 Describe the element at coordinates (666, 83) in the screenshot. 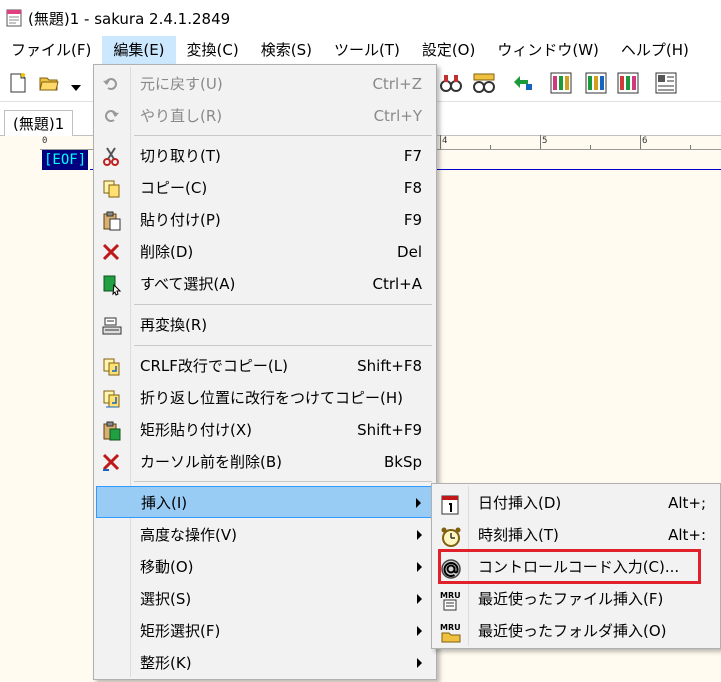

I see `window-list-icon` at that location.